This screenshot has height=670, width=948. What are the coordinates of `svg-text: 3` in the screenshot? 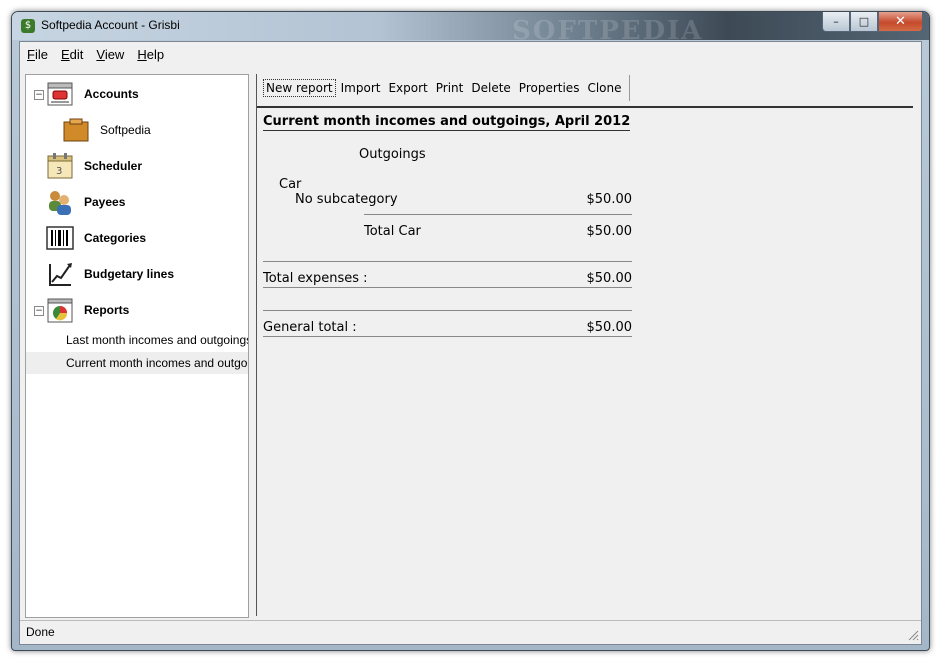 It's located at (59, 171).